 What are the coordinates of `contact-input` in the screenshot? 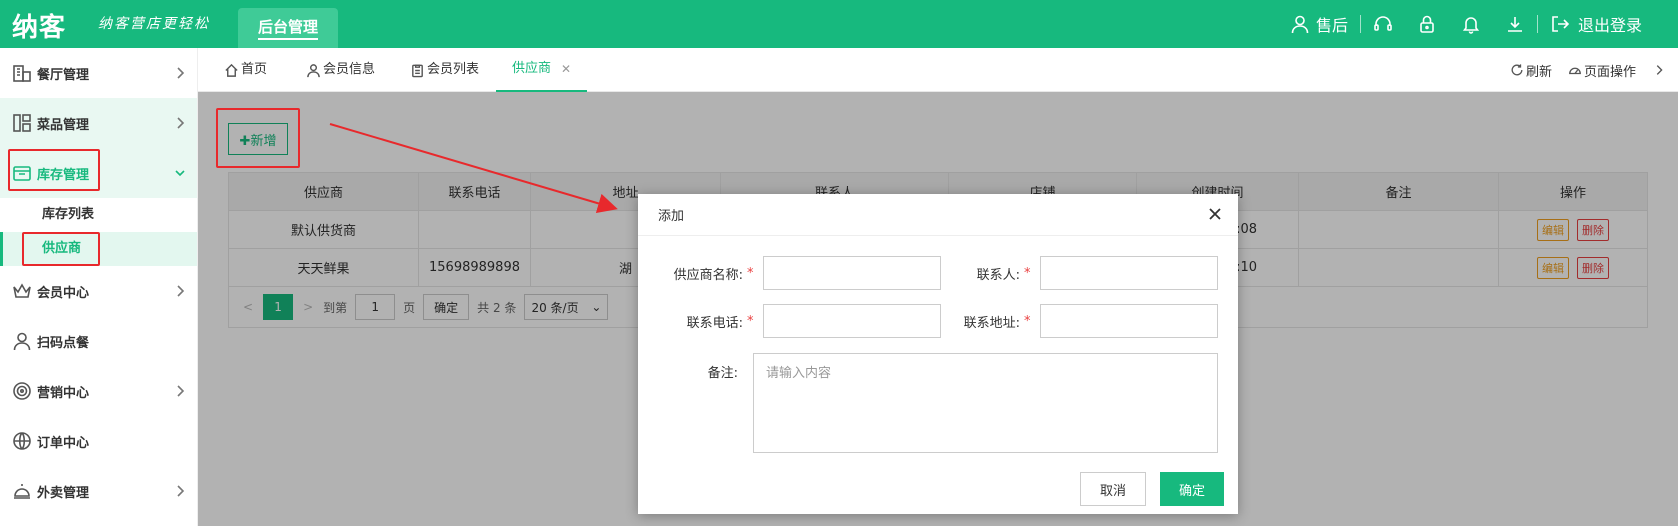 It's located at (1129, 273).